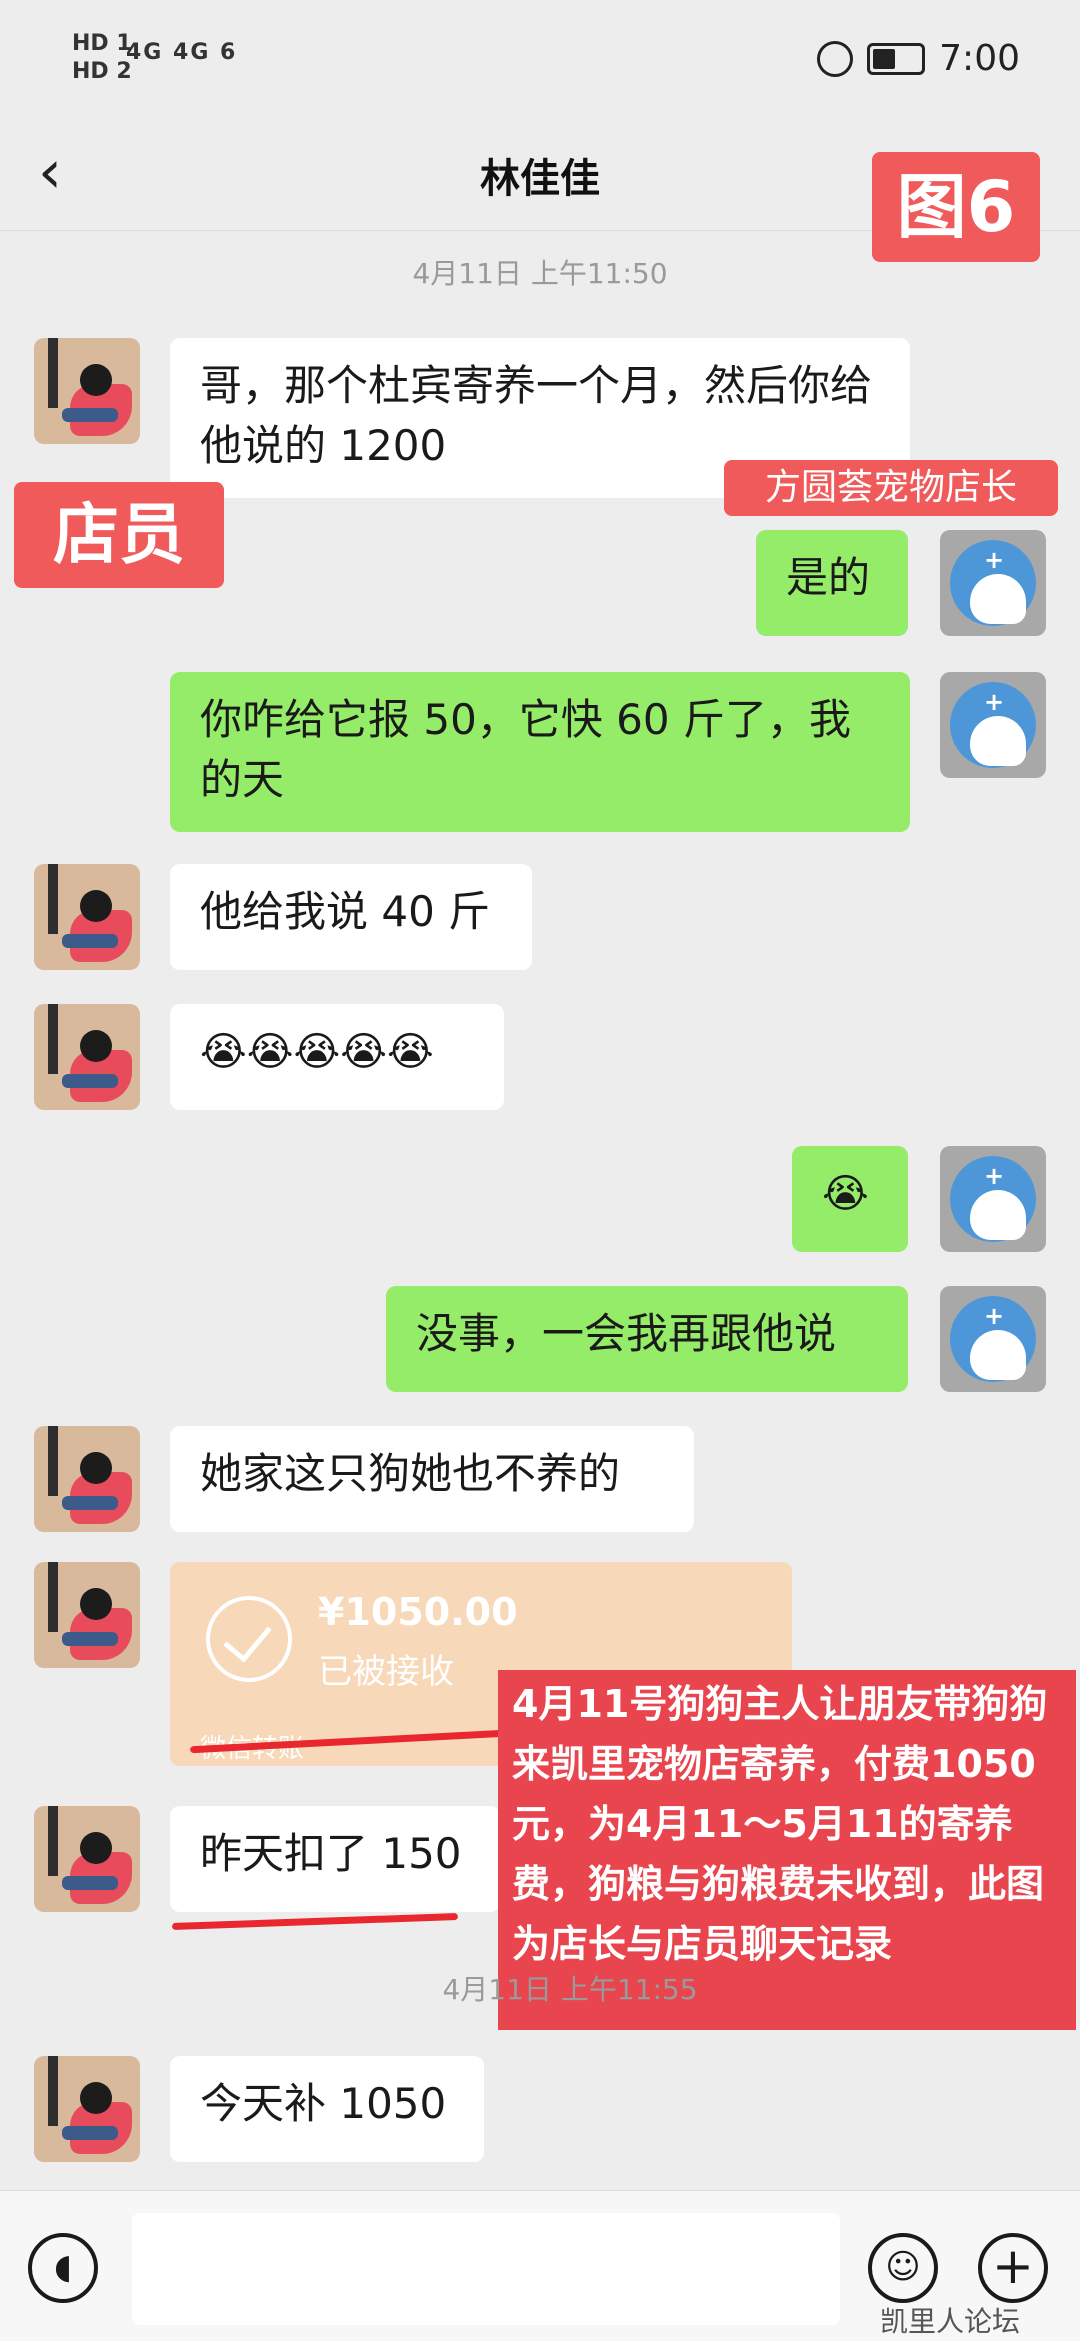 The image size is (1080, 2341). I want to click on red-underline, so click(315, 1921).